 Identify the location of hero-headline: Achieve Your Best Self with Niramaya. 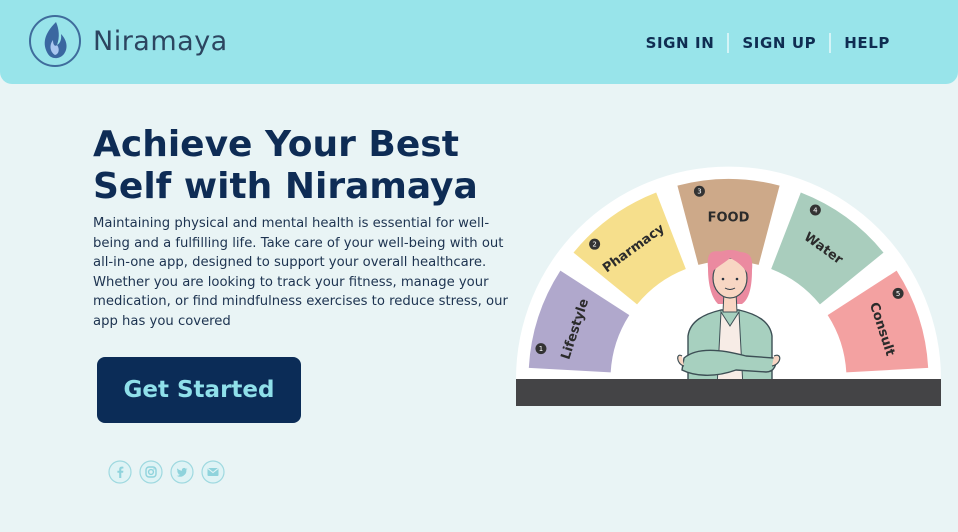
(303, 166).